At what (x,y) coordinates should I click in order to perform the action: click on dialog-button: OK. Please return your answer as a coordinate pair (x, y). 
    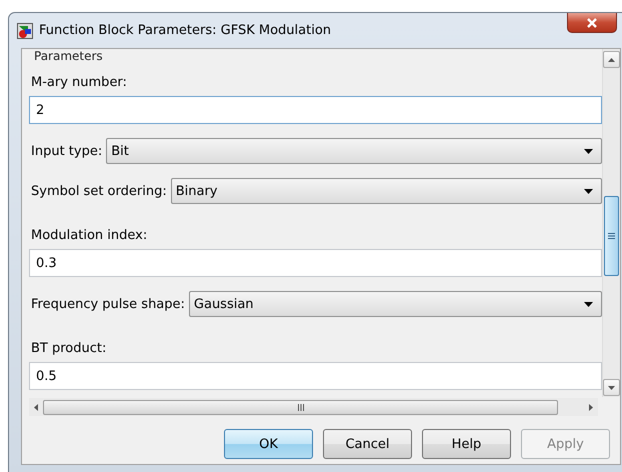
    Looking at the image, I should click on (268, 444).